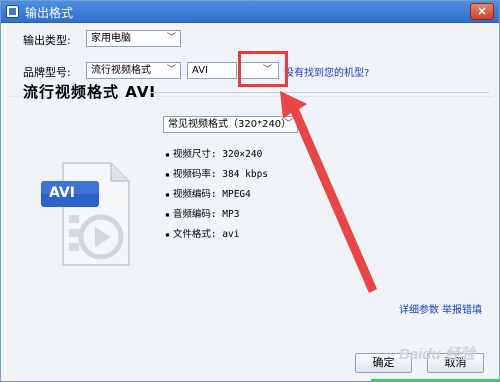 This screenshot has width=500, height=382. Describe the element at coordinates (419, 308) in the screenshot. I see `details-link: 详细参数` at that location.